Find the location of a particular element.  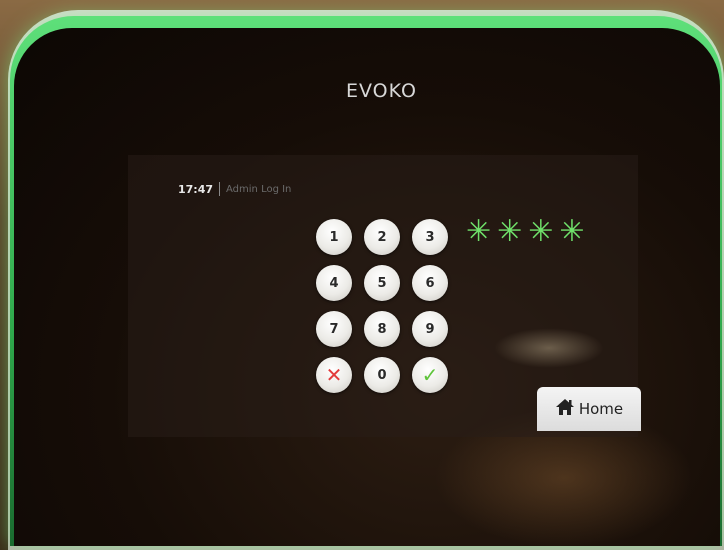

confirm-button: ✓ is located at coordinates (430, 375).